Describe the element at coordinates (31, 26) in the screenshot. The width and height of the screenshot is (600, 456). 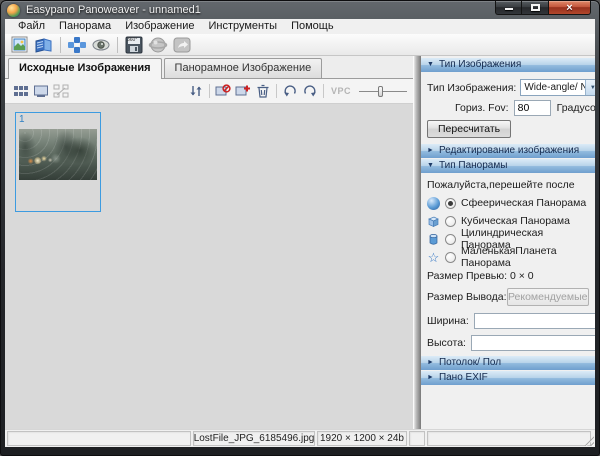
I see `menu-file: Файл` at that location.